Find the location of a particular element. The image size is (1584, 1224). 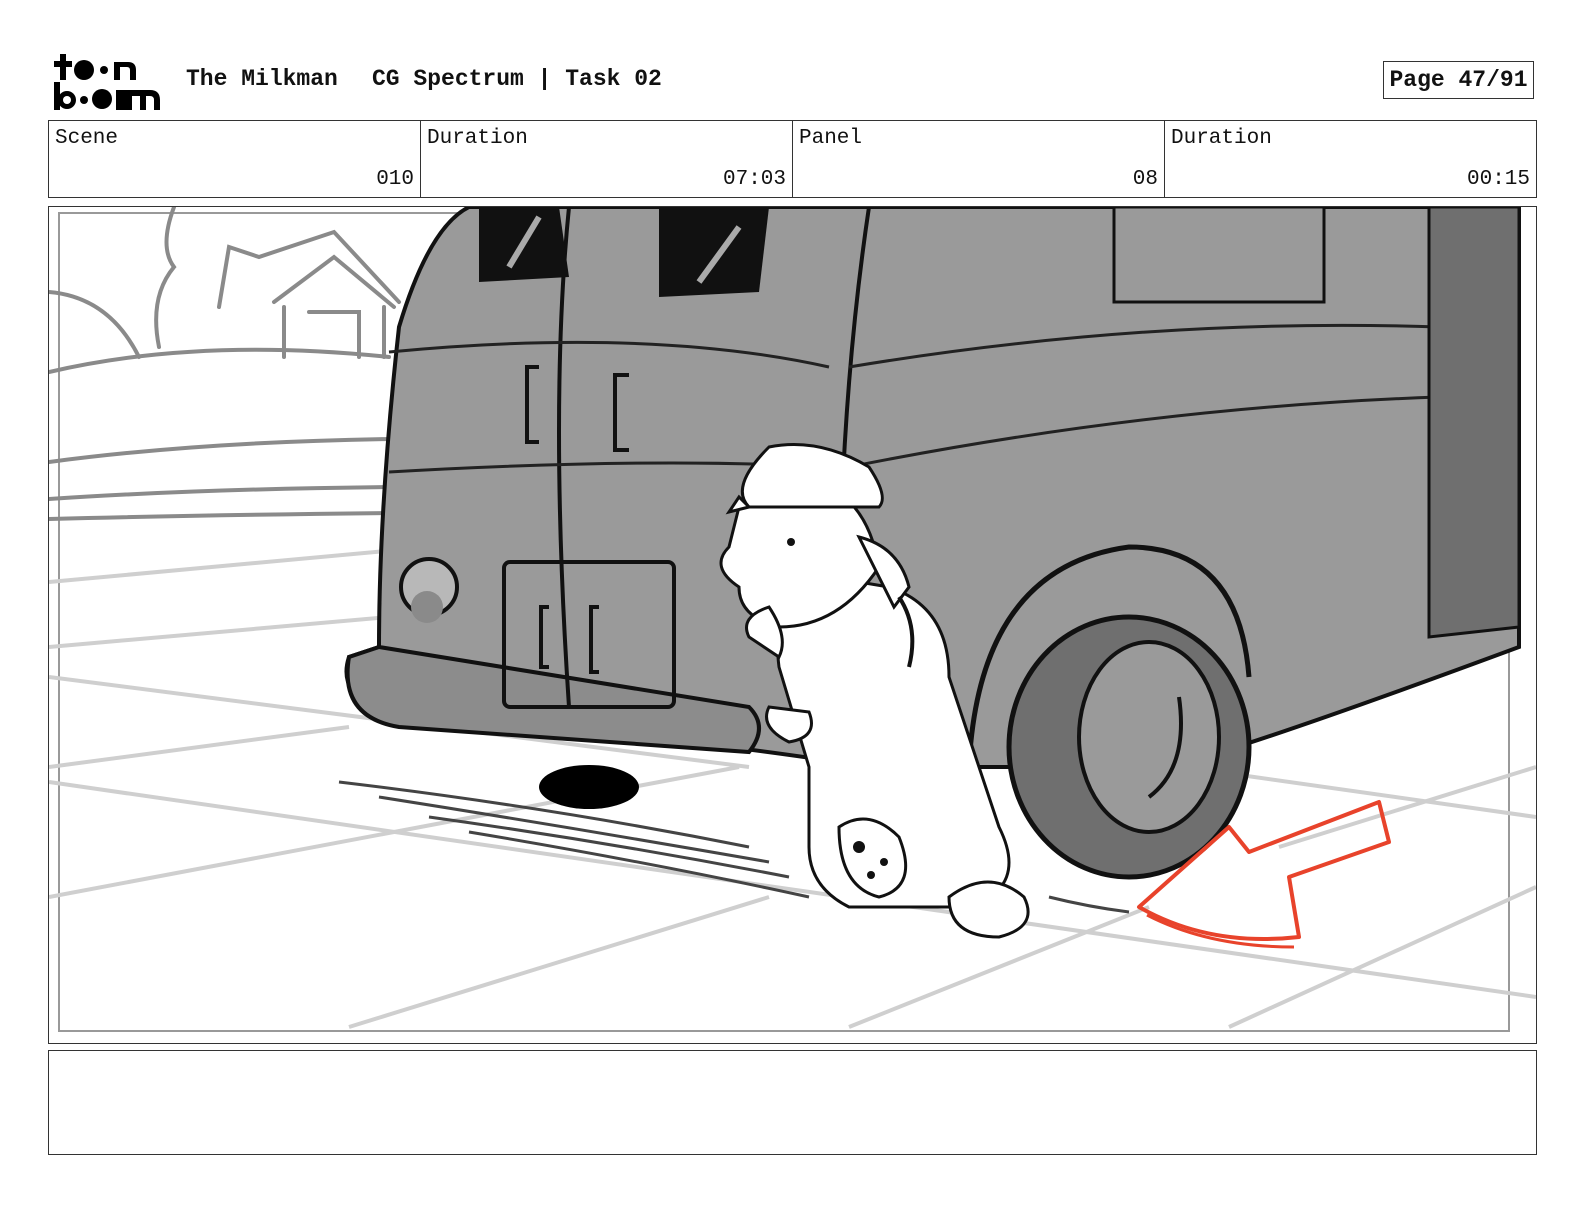

toon-boom-logo is located at coordinates (107, 82).